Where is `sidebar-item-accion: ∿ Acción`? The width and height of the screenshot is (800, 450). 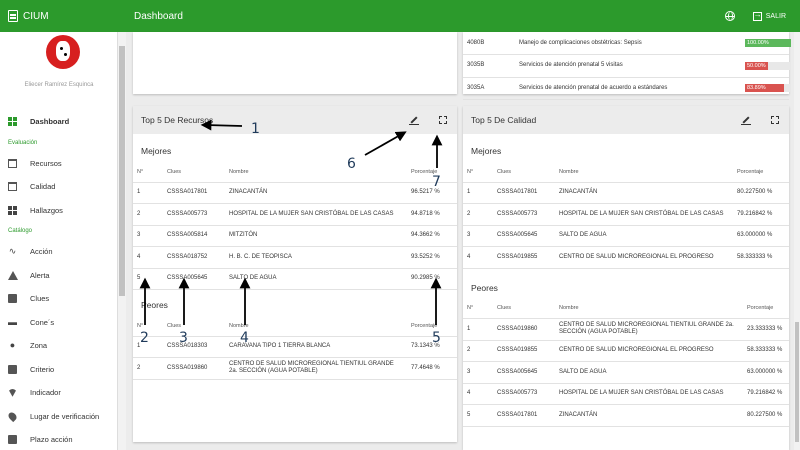
sidebar-item-accion: ∿ Acción is located at coordinates (58, 252).